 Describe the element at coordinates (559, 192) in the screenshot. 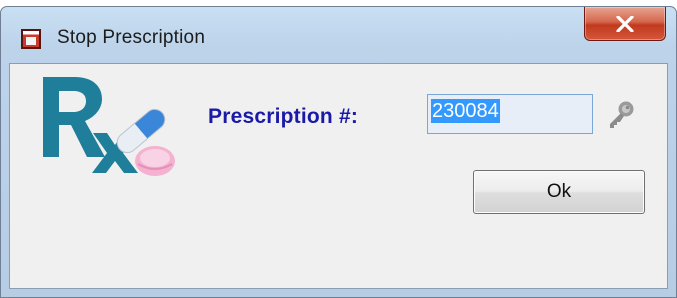

I see `ok-button: Ok` at that location.